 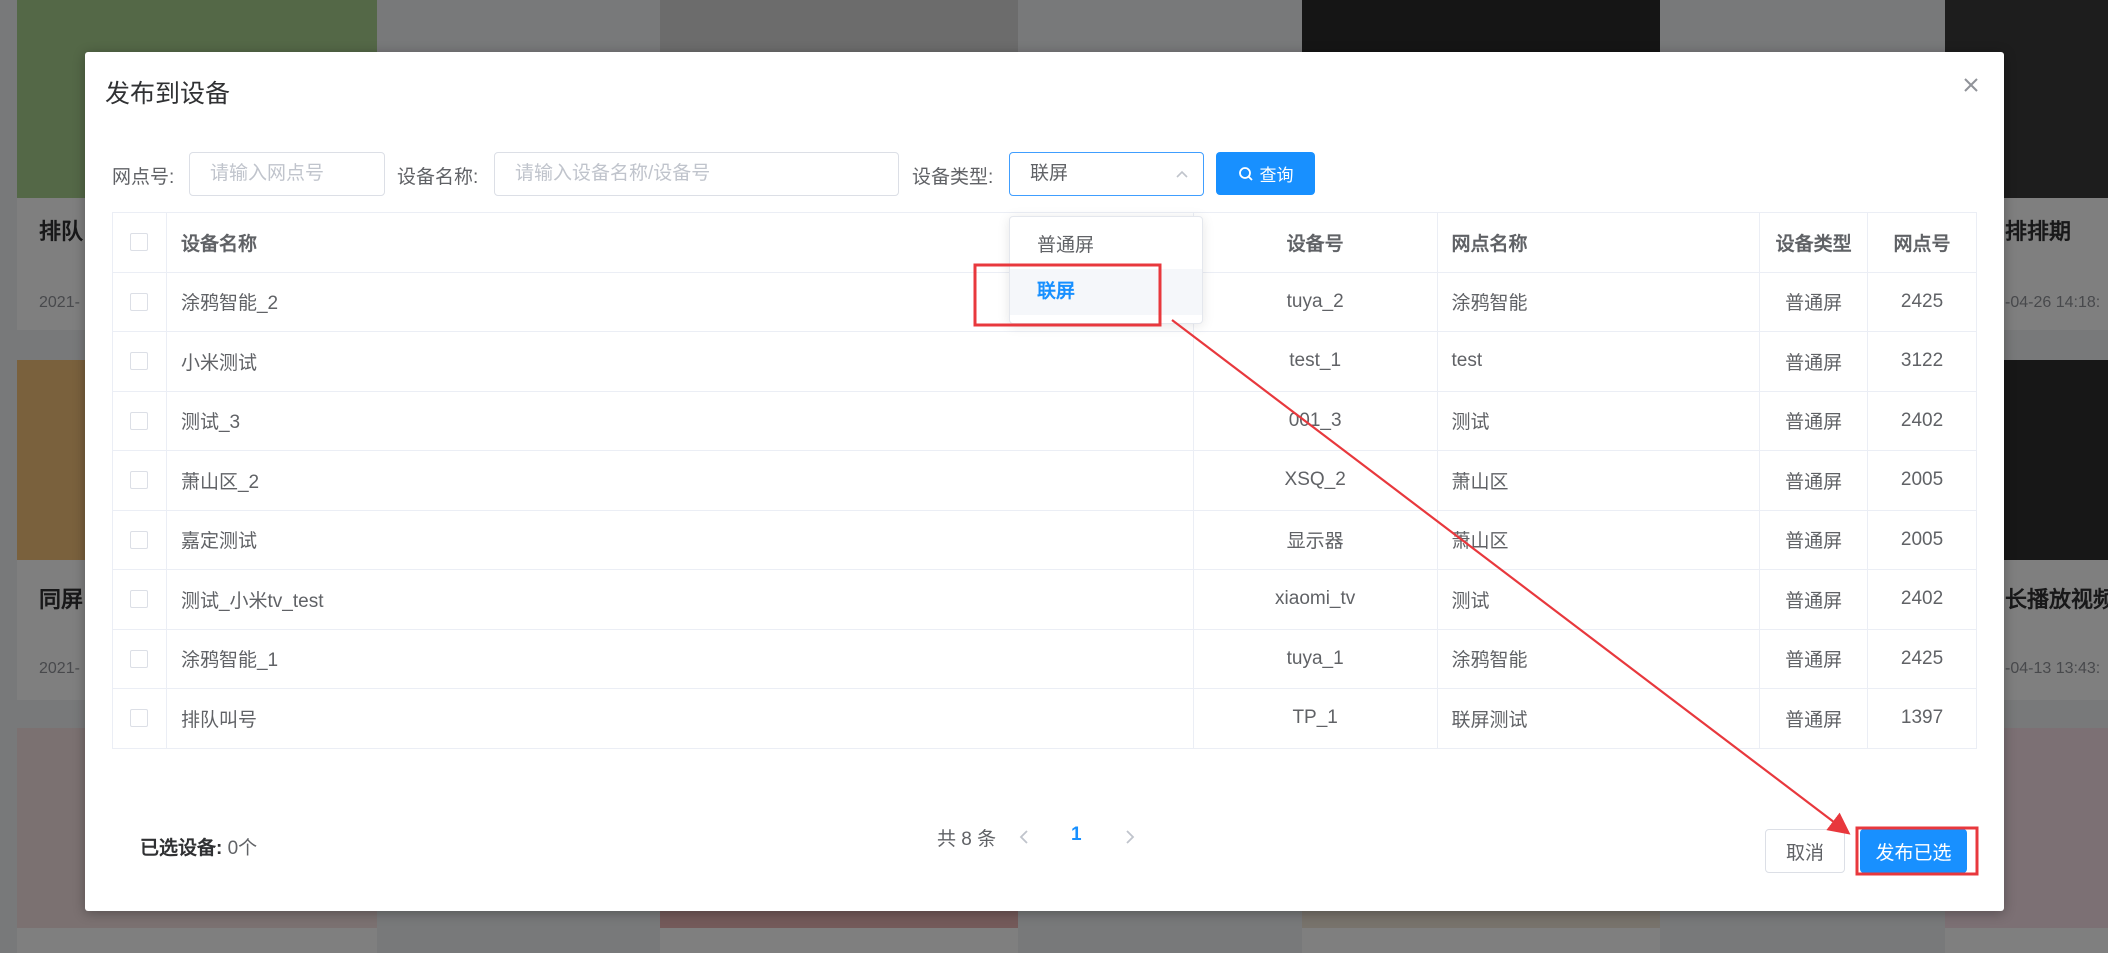 I want to click on cell-device-number: tuya_1, so click(x=1316, y=658).